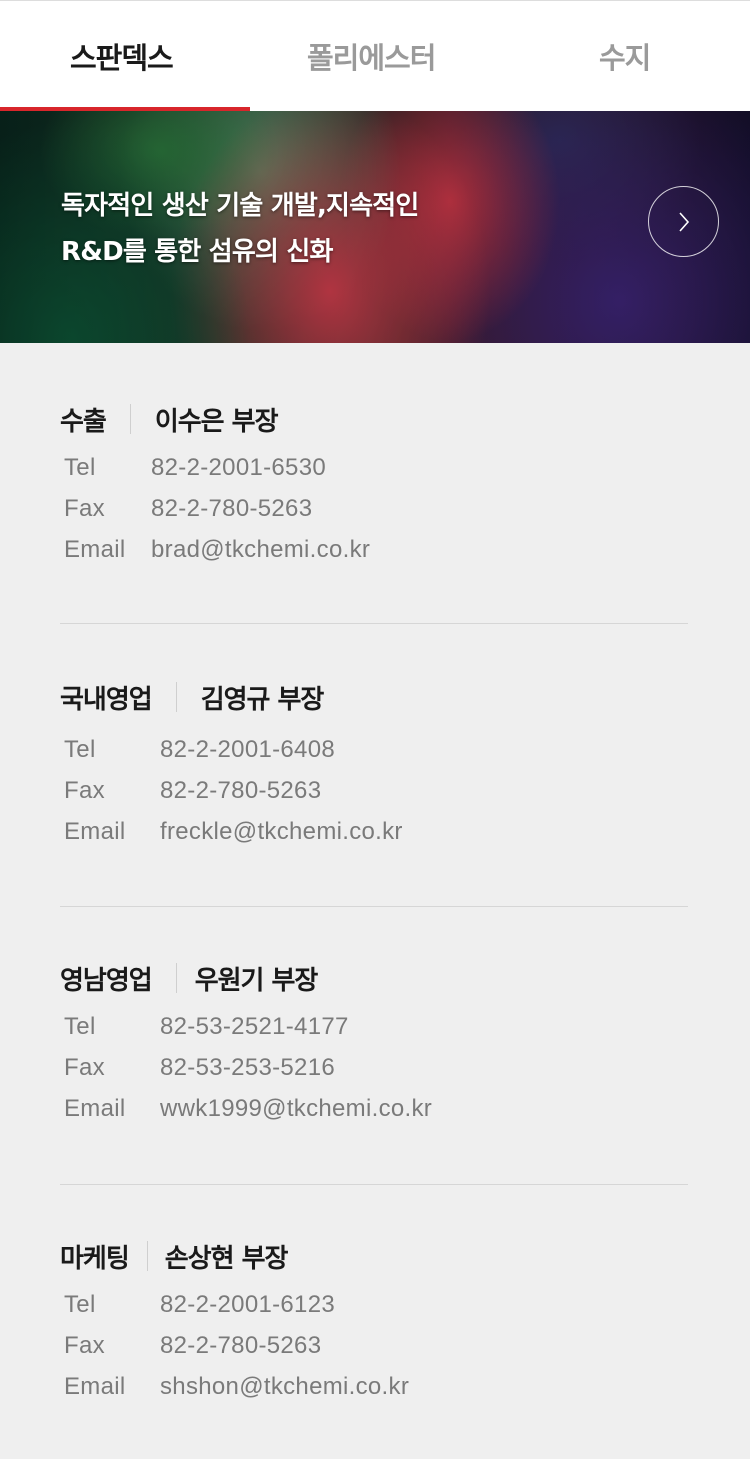 The height and width of the screenshot is (1459, 750). Describe the element at coordinates (374, 1026) in the screenshot. I see `tel-row: Tel 82-53-2521-4177` at that location.